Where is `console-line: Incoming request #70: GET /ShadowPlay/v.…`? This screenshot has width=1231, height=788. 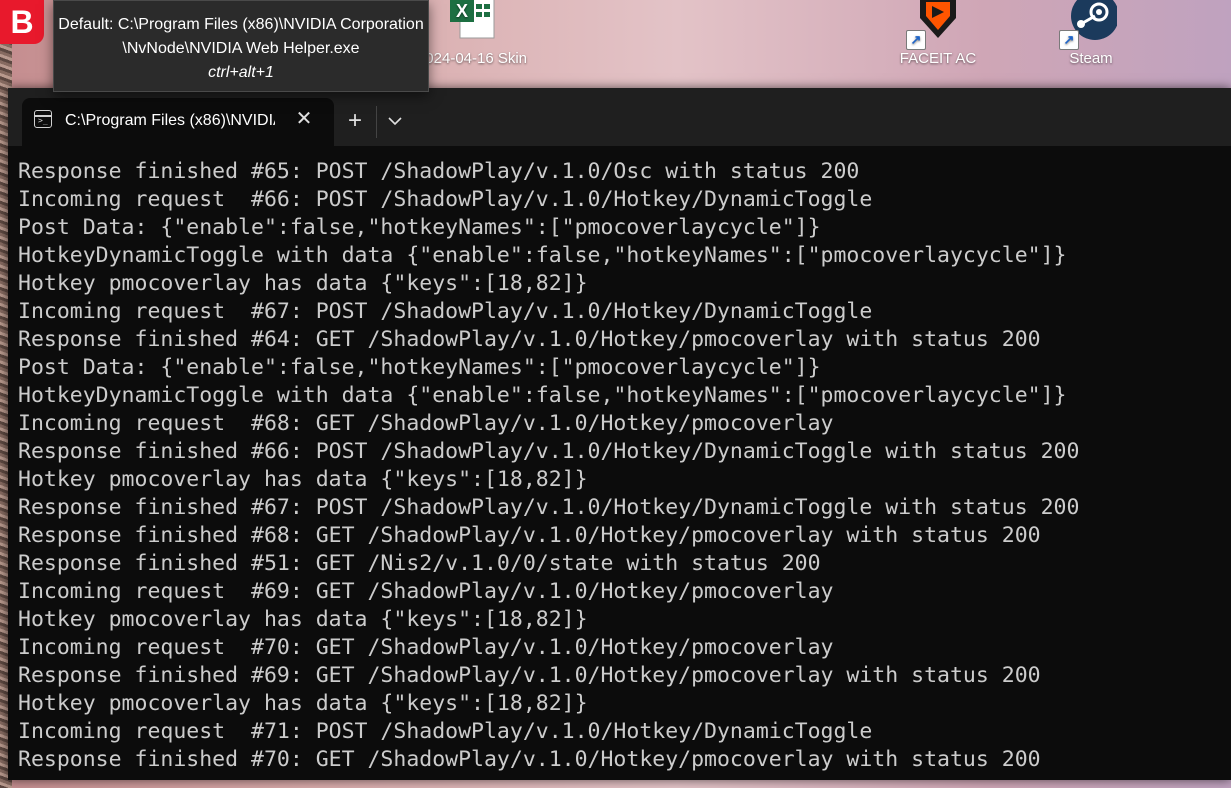 console-line: Incoming request #70: GET /ShadowPlay/v.… is located at coordinates (426, 647).